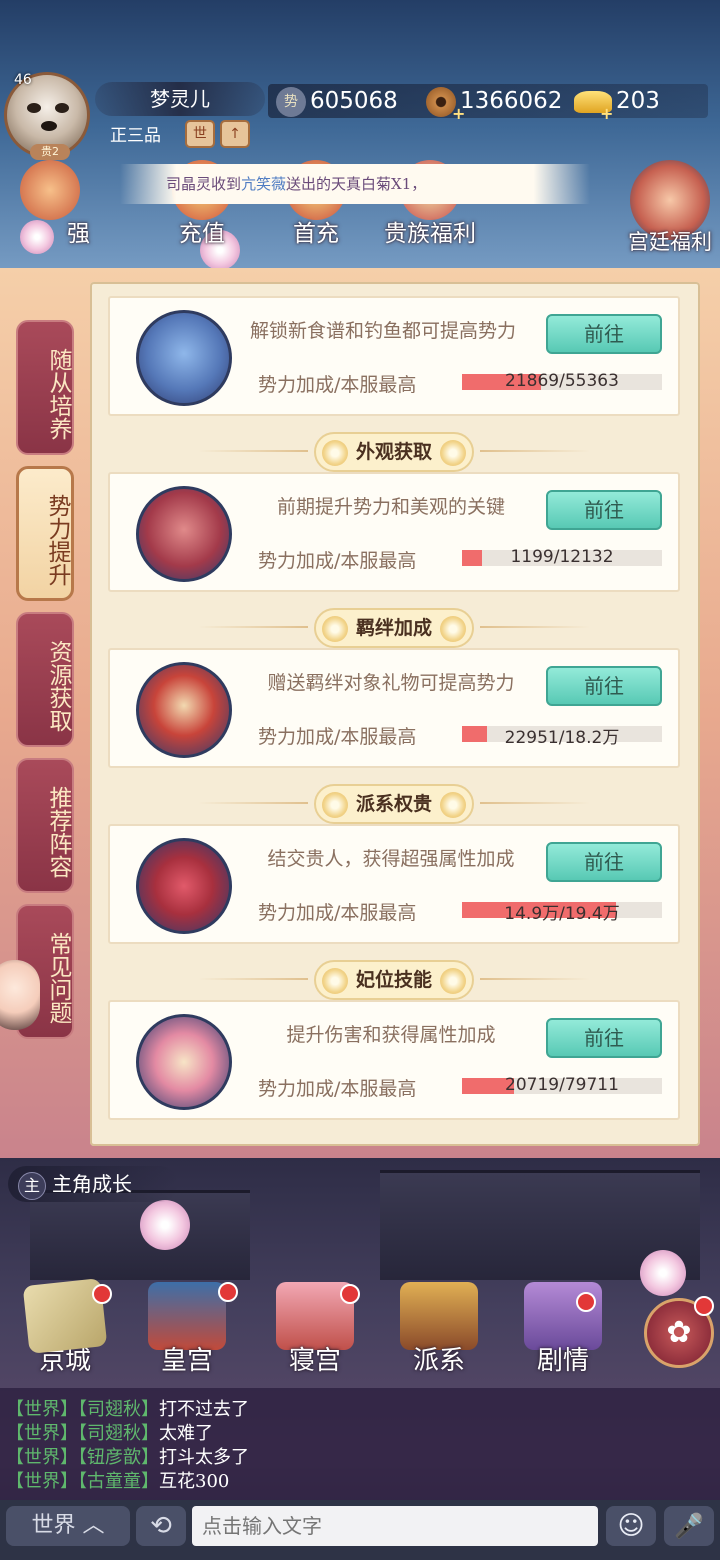  What do you see at coordinates (20, 995) in the screenshot?
I see `helper-avatar` at bounding box center [20, 995].